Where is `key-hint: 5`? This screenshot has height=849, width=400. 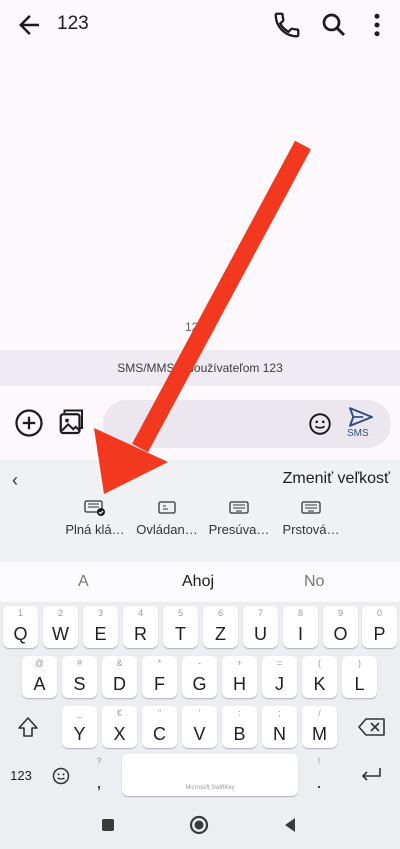
key-hint: 5 is located at coordinates (180, 613).